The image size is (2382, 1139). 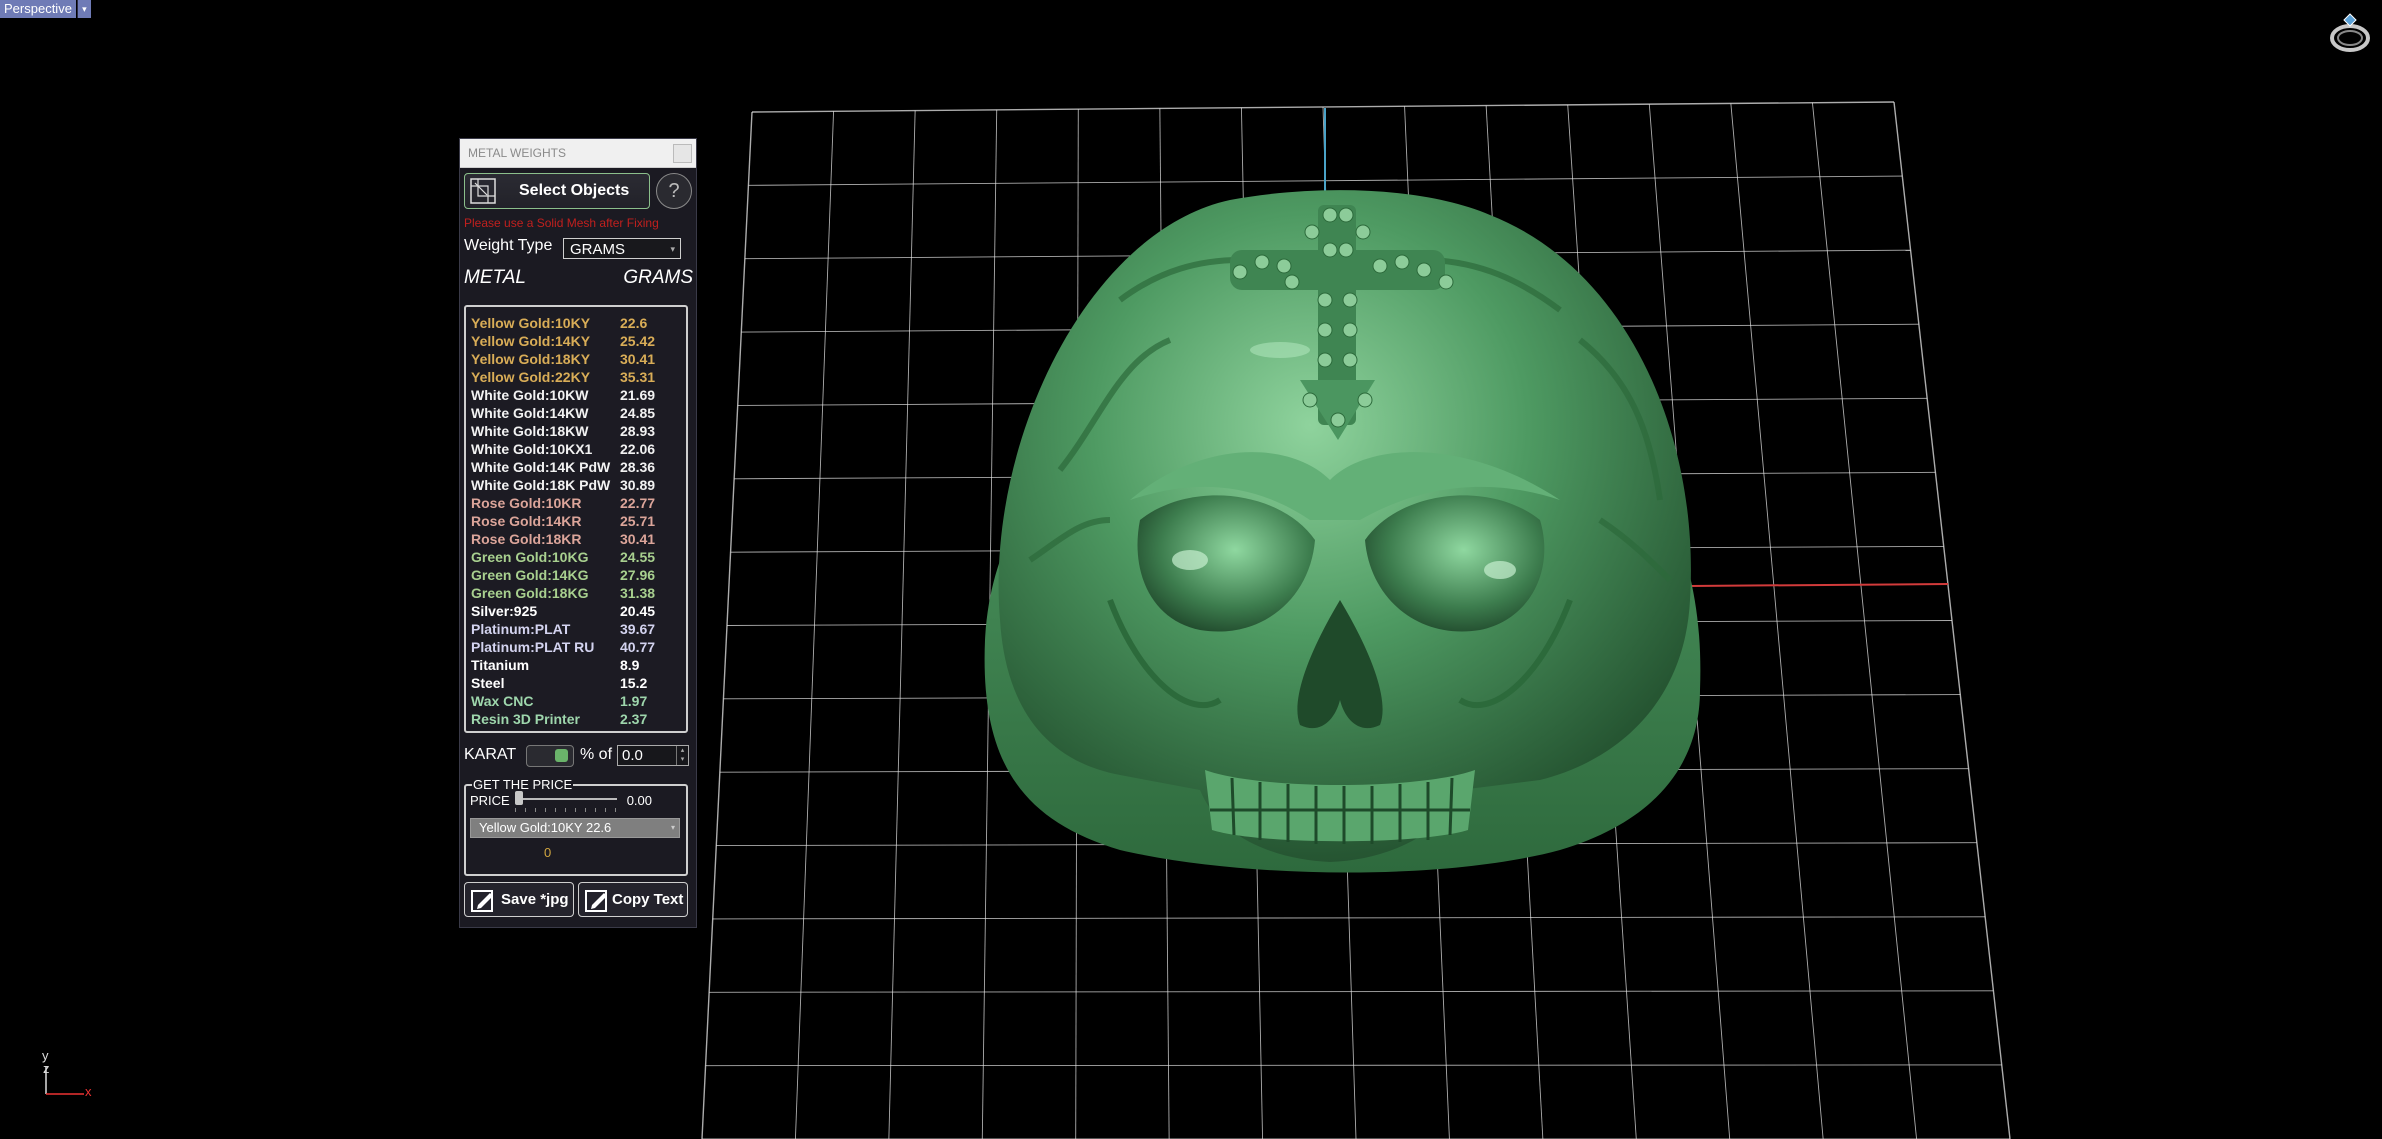 What do you see at coordinates (530, 593) in the screenshot?
I see `metal-name: Green Gold:18KG` at bounding box center [530, 593].